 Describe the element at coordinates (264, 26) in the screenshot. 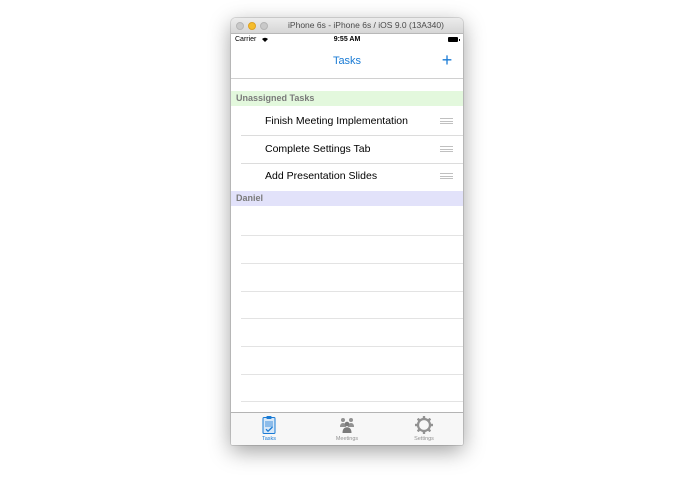

I see `zoom-window-button` at that location.